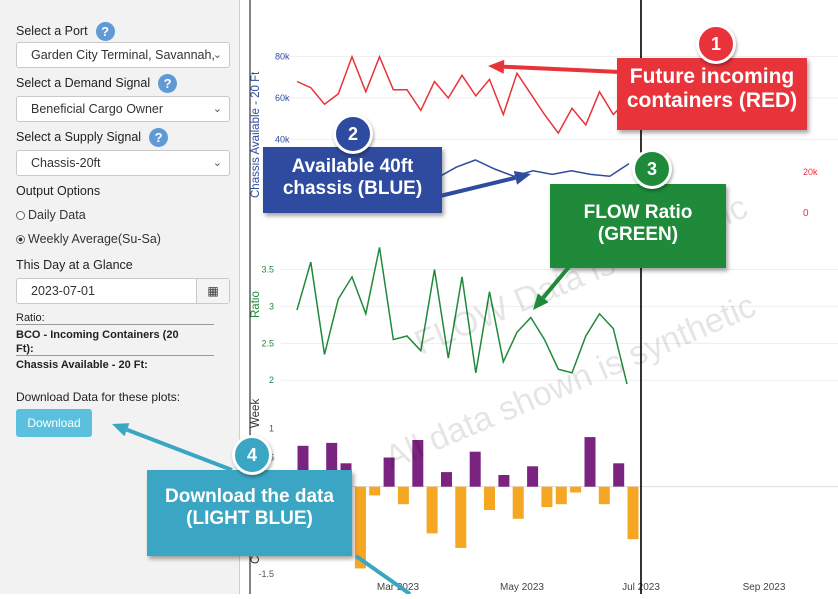 The height and width of the screenshot is (599, 838). Describe the element at coordinates (256, 413) in the screenshot. I see `y-axis-title-change: Week` at that location.